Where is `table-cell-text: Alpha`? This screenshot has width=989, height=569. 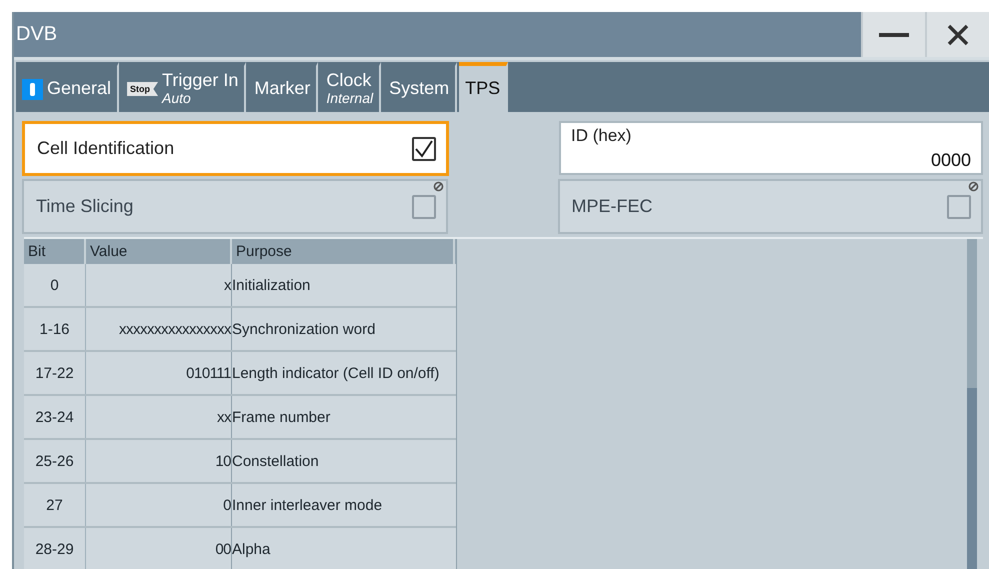 table-cell-text: Alpha is located at coordinates (252, 550).